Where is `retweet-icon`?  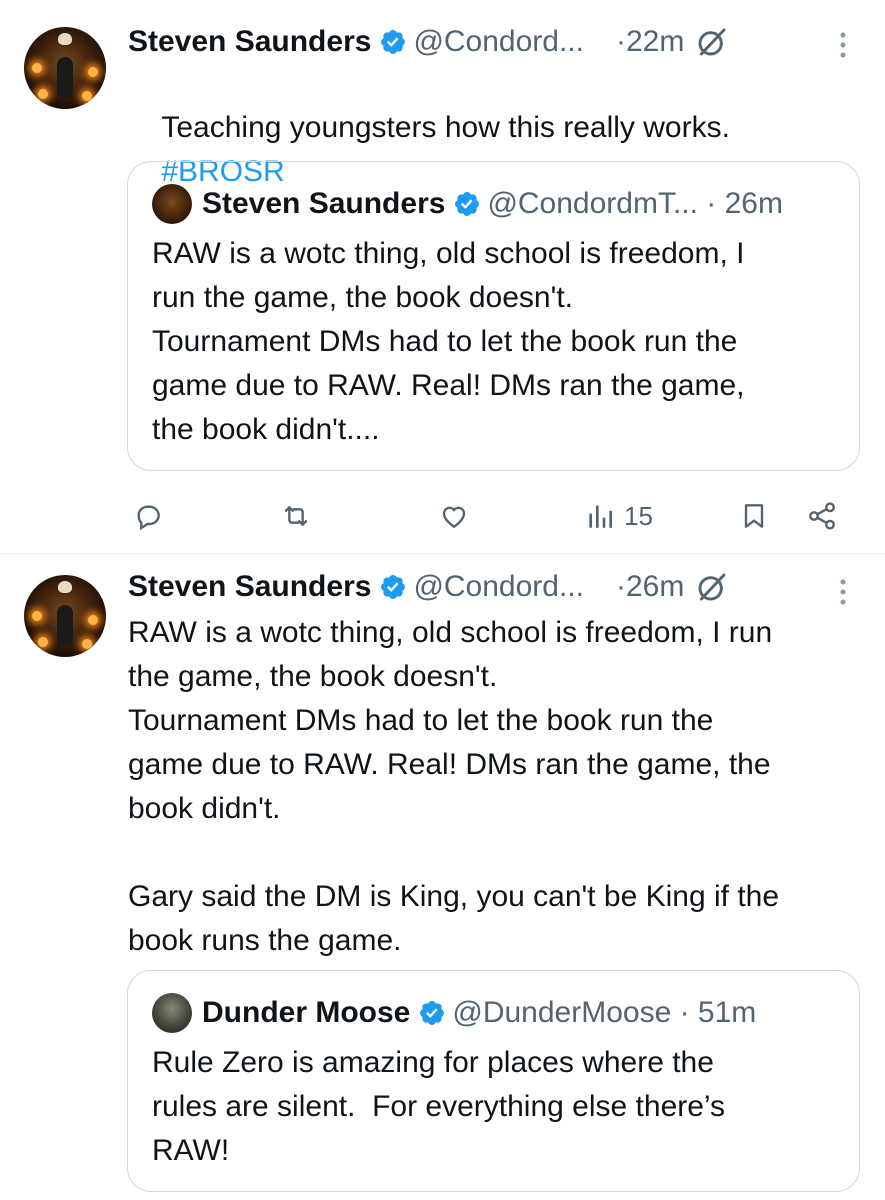
retweet-icon is located at coordinates (296, 516).